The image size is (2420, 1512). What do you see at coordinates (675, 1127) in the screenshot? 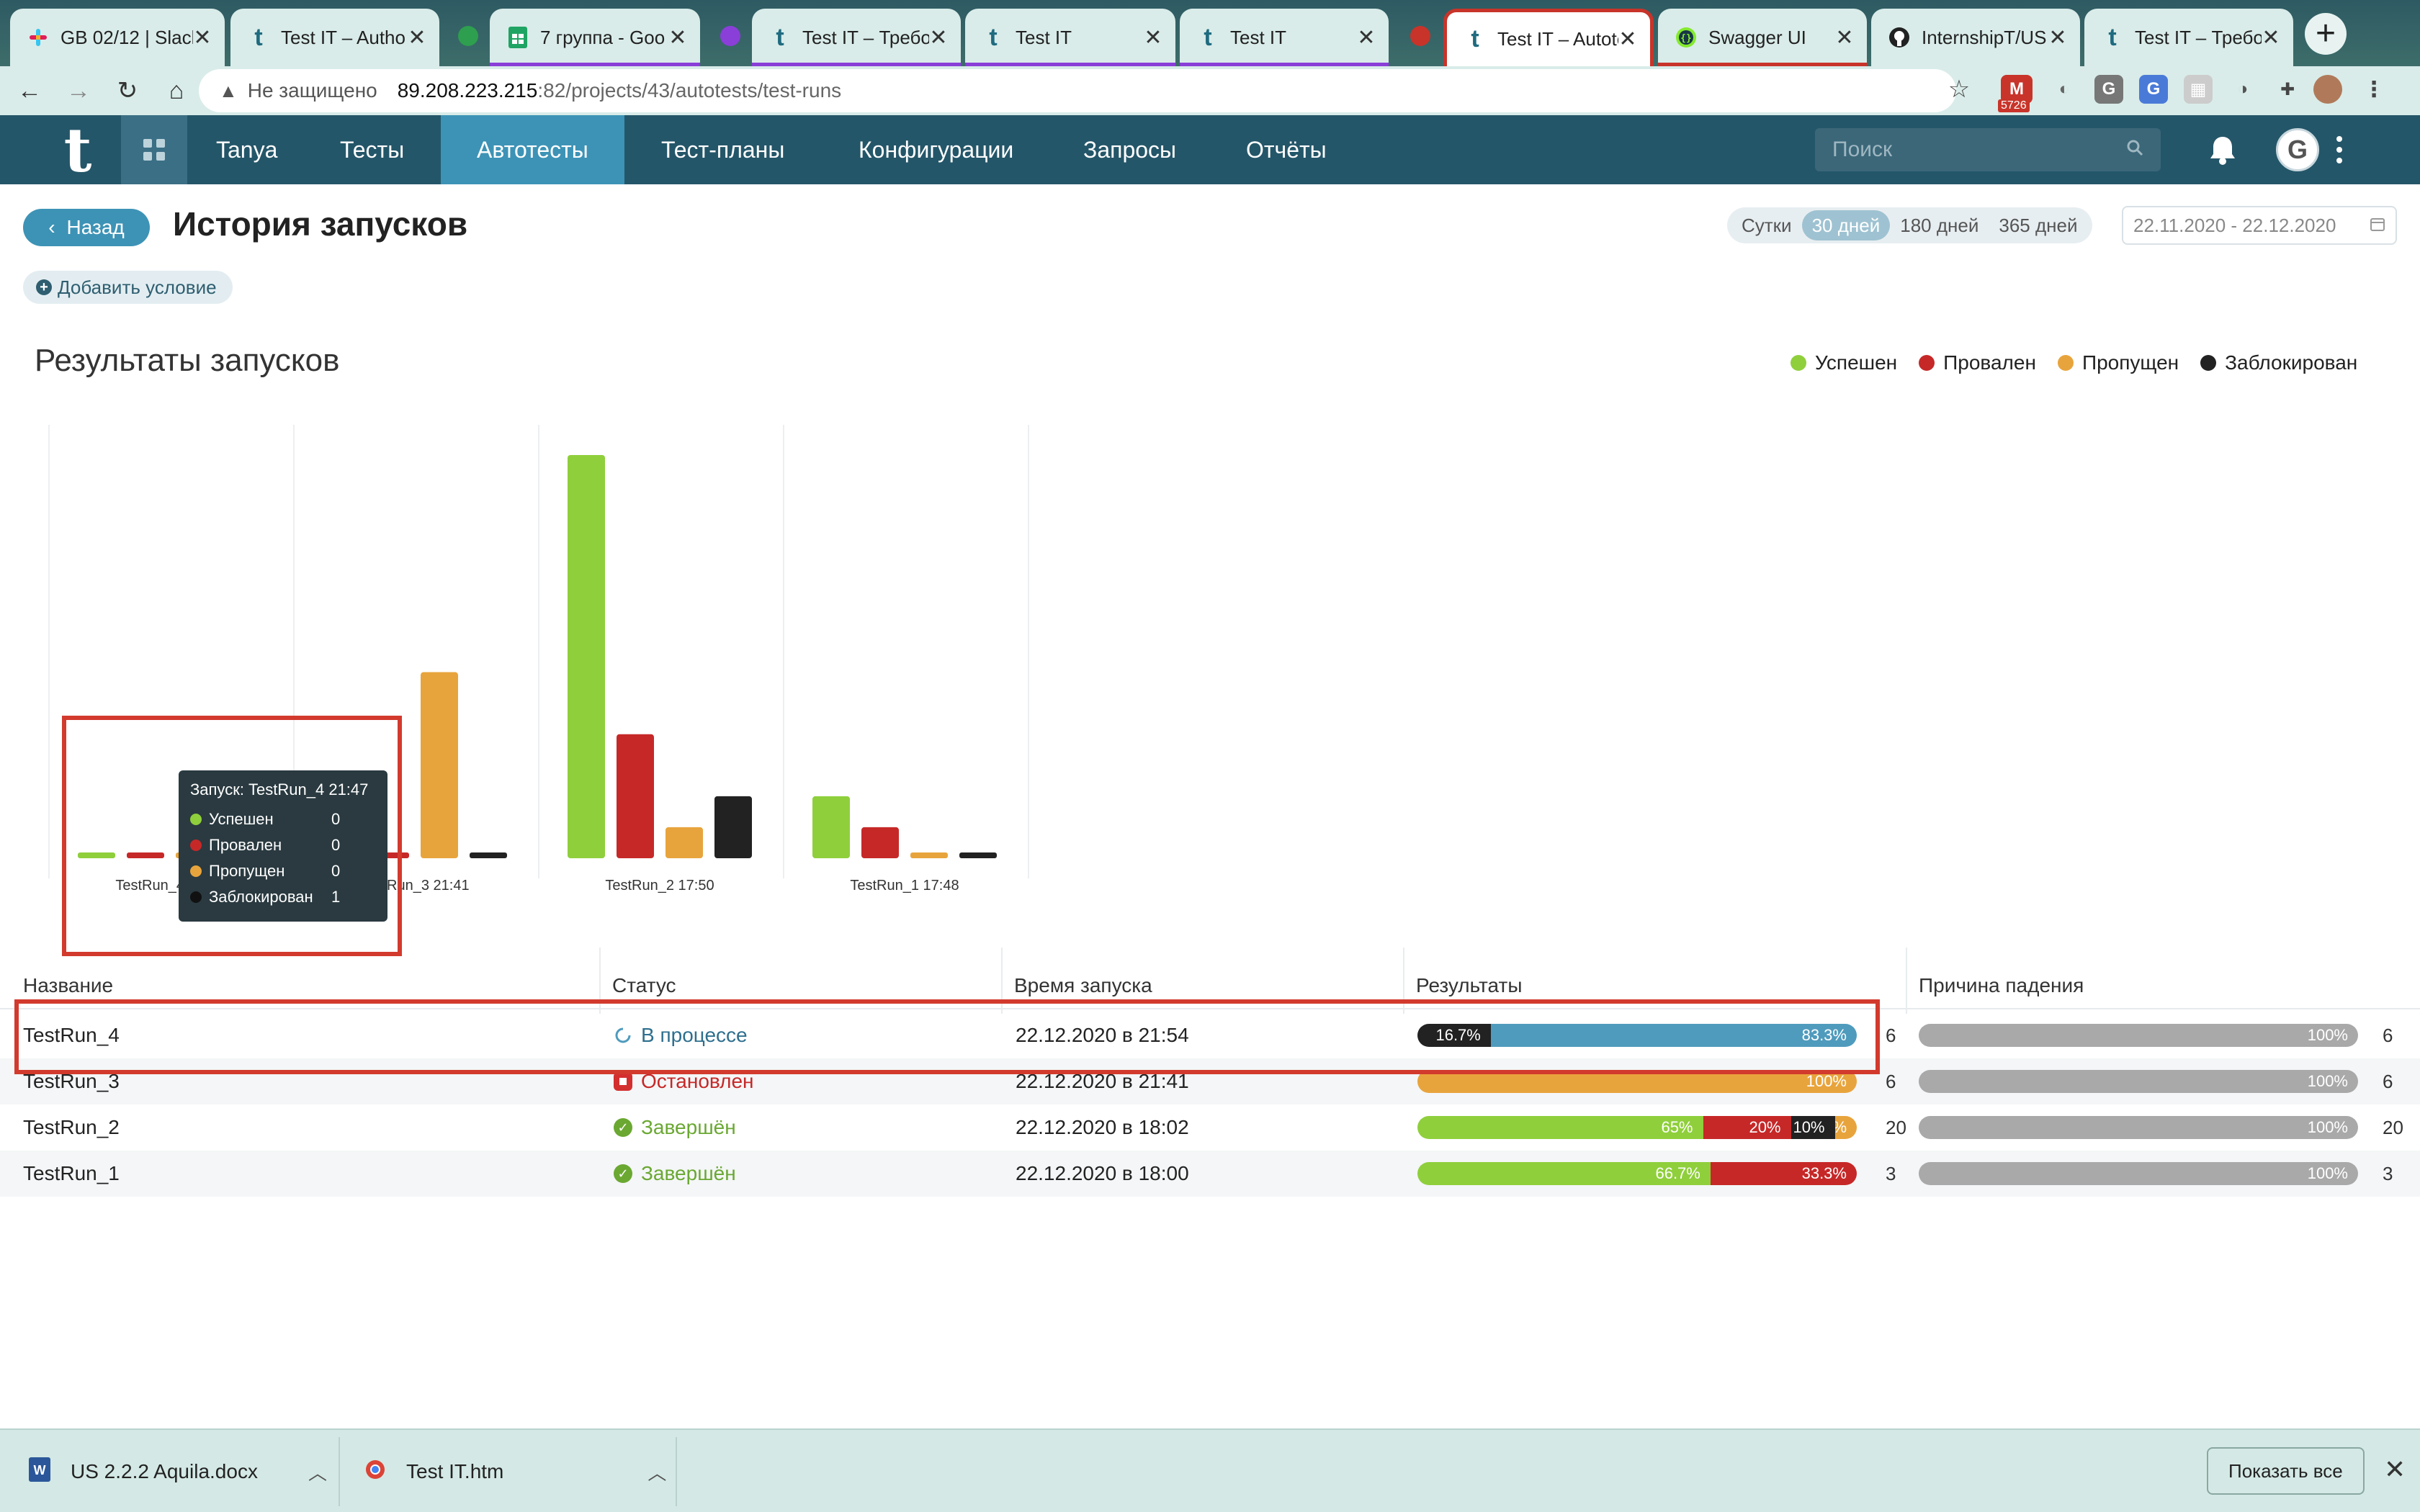
I see `run-status: ✓ Завершён` at bounding box center [675, 1127].